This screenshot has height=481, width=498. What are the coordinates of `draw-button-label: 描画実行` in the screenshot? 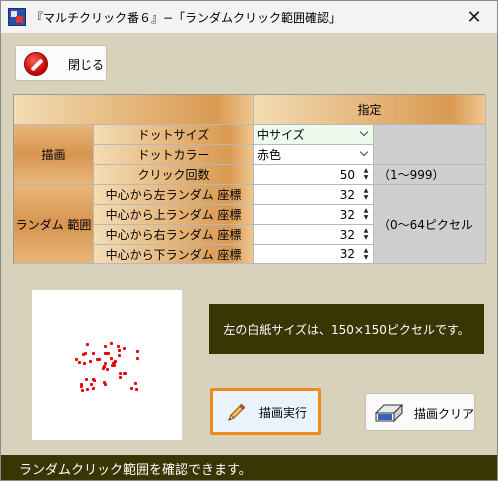 It's located at (283, 413).